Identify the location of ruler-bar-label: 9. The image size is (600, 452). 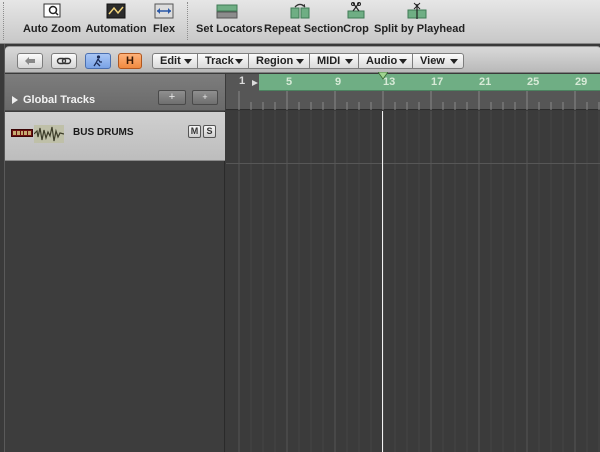
(338, 82).